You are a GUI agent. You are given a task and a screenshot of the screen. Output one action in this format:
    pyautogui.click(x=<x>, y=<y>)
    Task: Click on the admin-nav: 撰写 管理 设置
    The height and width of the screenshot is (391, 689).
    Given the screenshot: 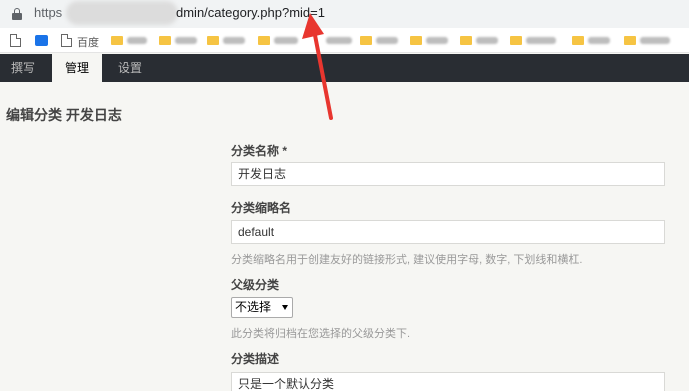 What is the action you would take?
    pyautogui.click(x=344, y=68)
    